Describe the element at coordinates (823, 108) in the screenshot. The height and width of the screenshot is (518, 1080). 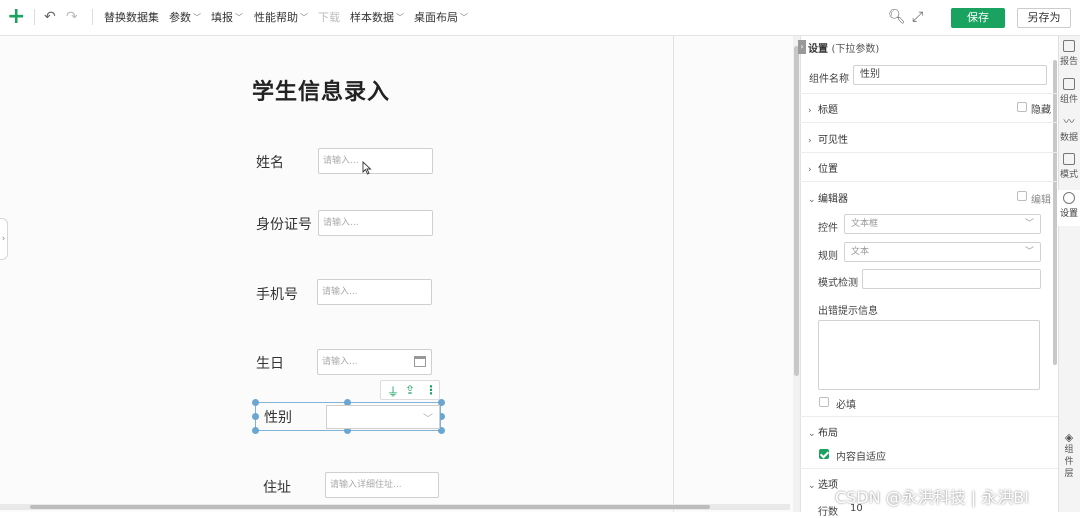
I see `section-title: › 标题` at that location.